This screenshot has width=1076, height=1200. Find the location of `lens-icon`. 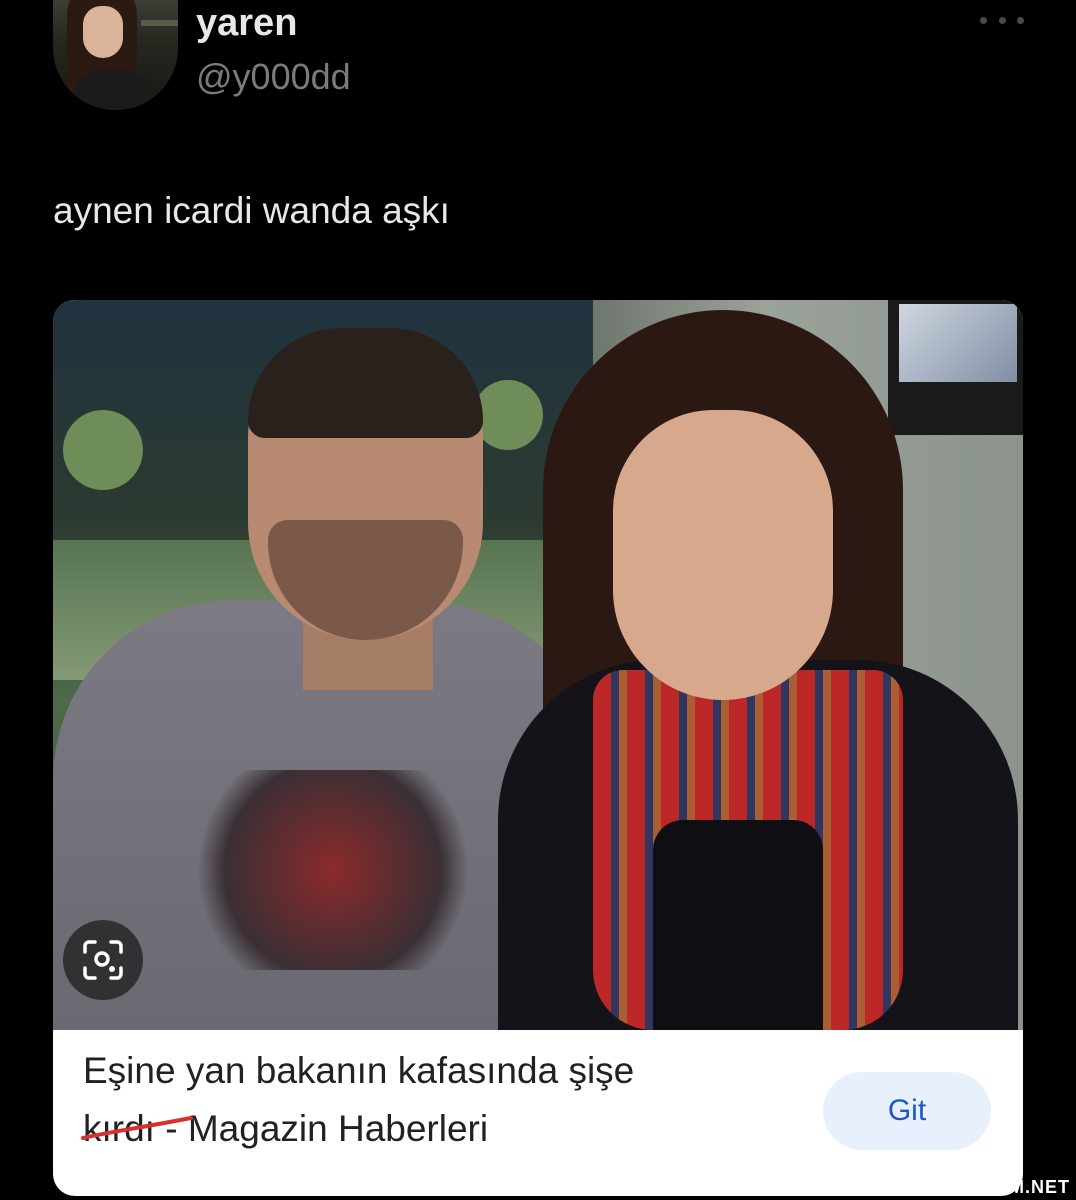

lens-icon is located at coordinates (103, 960).